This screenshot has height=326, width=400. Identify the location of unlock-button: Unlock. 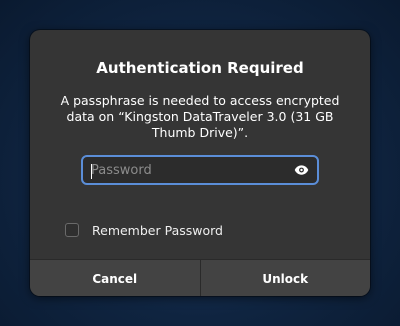
(284, 278).